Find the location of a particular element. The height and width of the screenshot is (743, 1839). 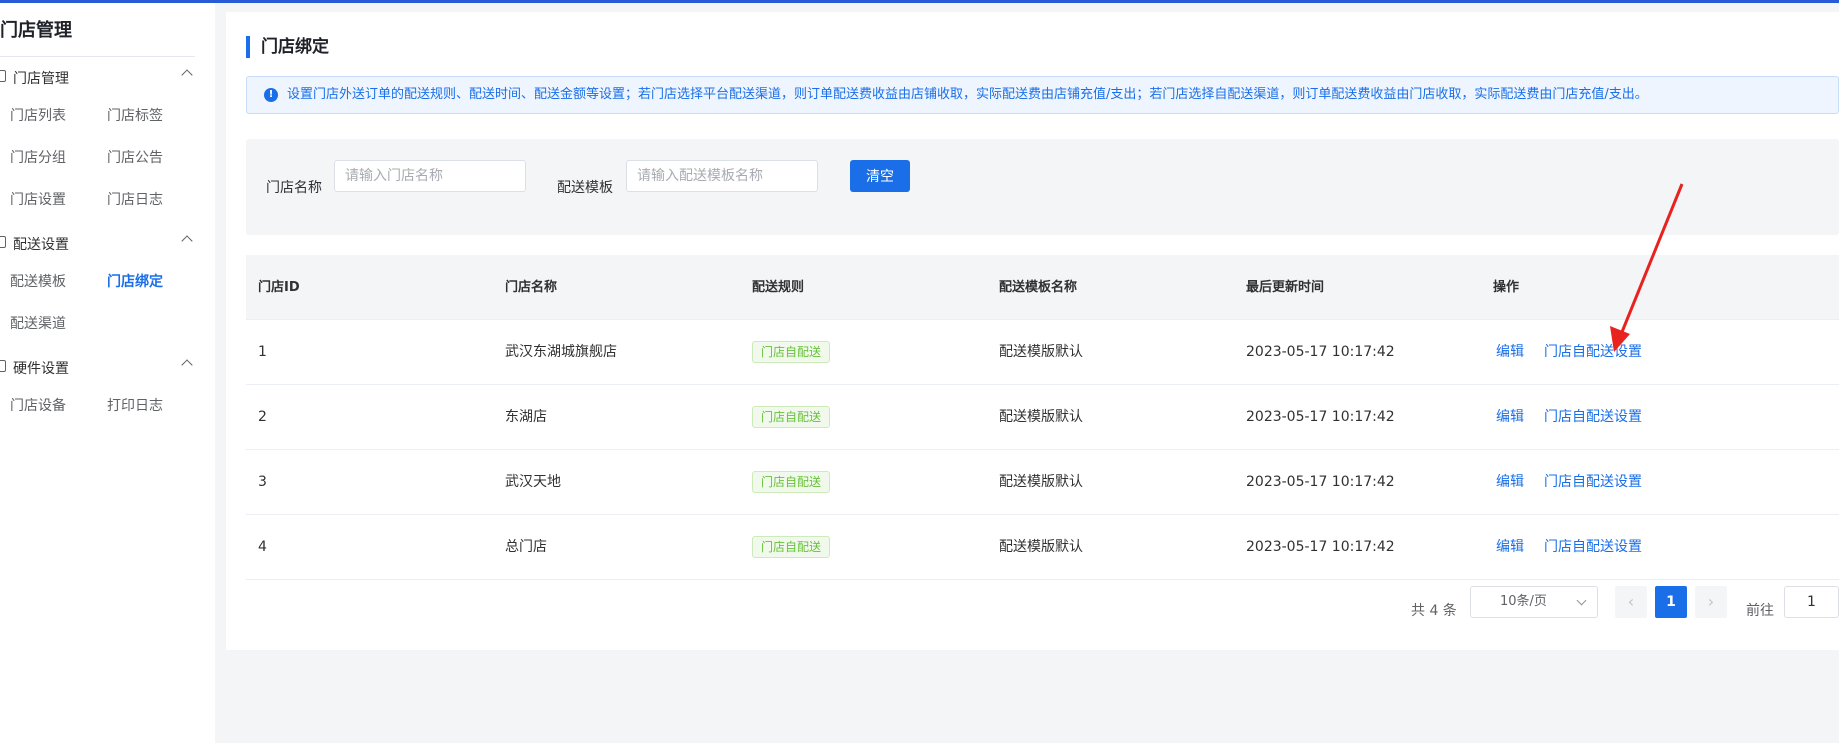

page-number-current: 1 is located at coordinates (1671, 602).